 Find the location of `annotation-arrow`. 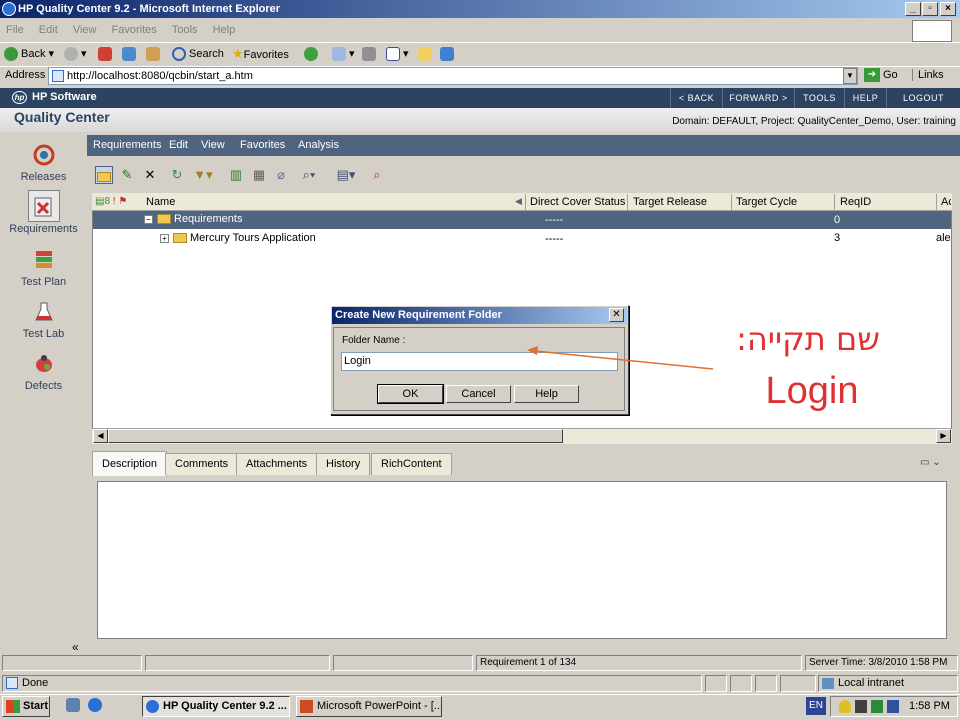

annotation-arrow is located at coordinates (620, 358).